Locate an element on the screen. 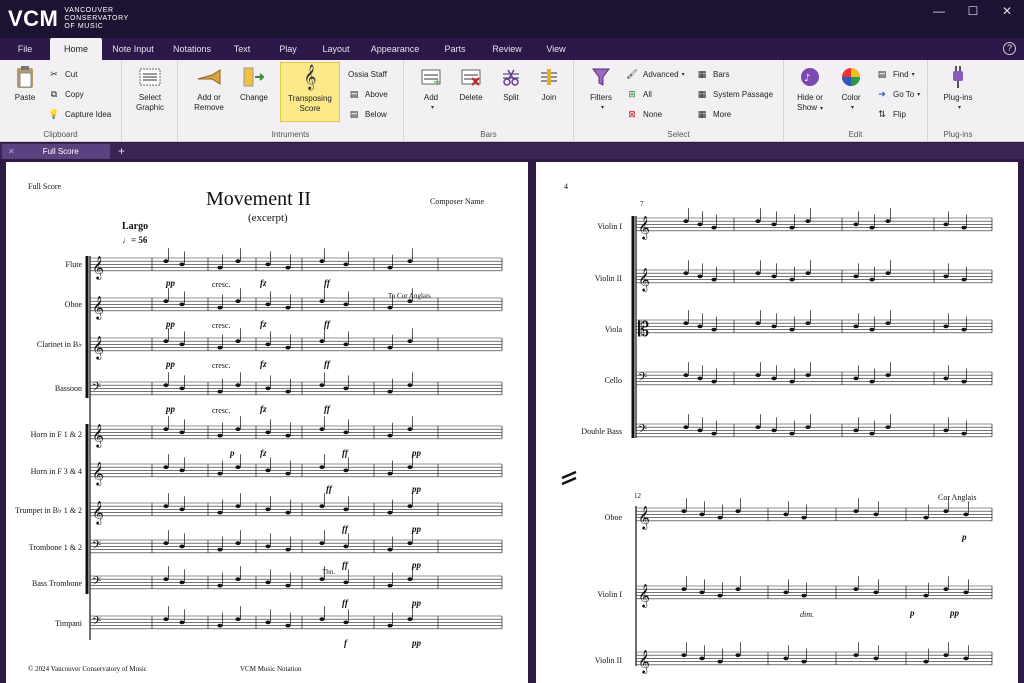  tab-play: Play is located at coordinates (288, 49).